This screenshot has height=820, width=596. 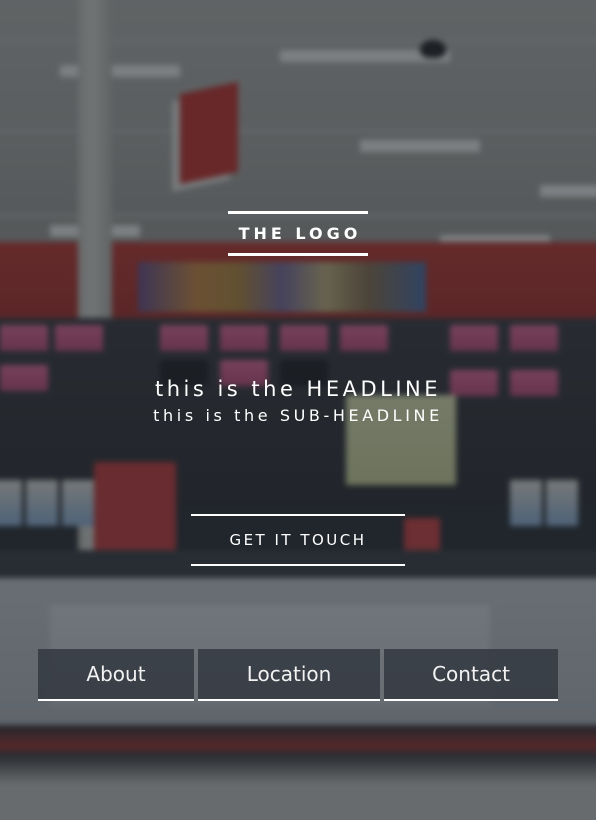 I want to click on nav-contact-button: Contact, so click(x=471, y=675).